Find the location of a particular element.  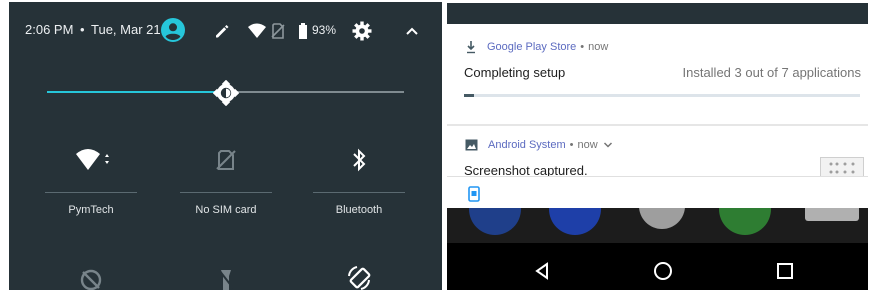

notification-footer-strip is located at coordinates (657, 192).